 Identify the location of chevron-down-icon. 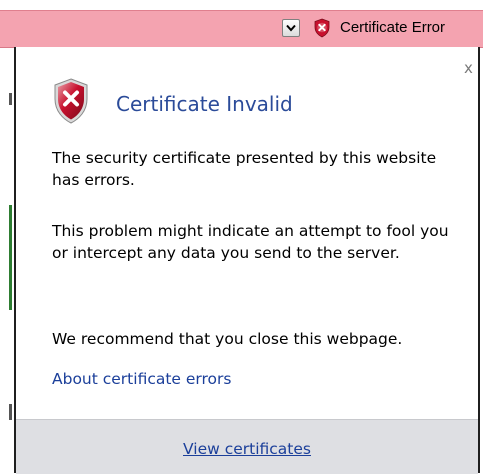
(291, 28).